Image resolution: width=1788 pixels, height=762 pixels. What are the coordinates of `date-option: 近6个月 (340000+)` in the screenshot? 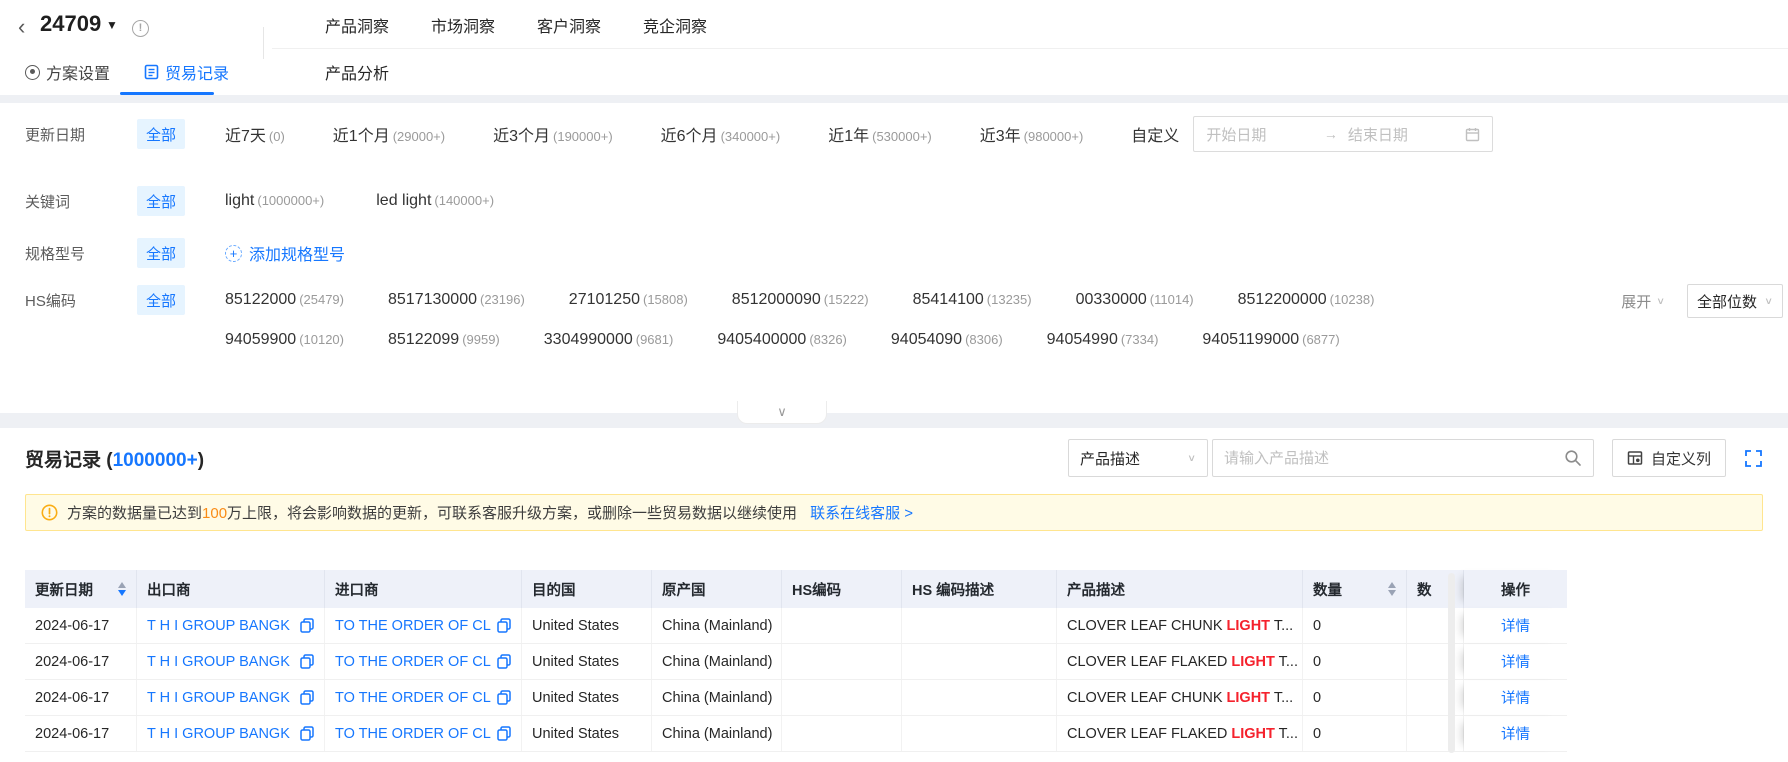 It's located at (721, 134).